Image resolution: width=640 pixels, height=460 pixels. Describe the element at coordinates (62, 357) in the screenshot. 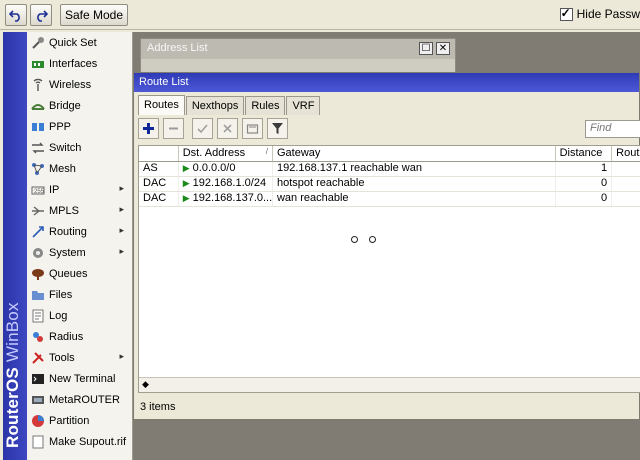

I see `menu-item-label: Tools` at that location.